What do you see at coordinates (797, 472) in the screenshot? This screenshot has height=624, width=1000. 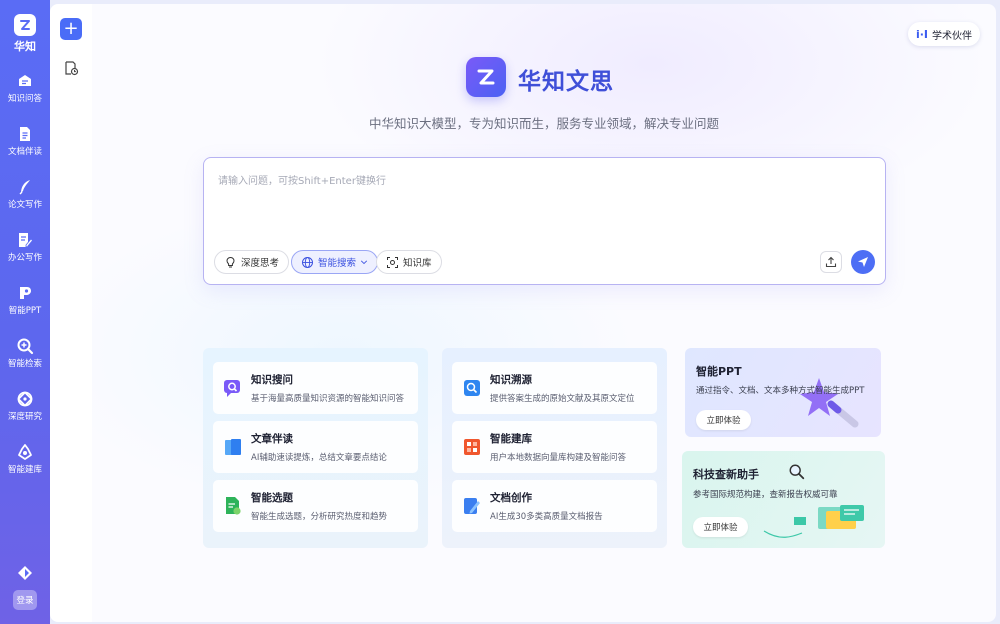 I see `magnifier-icon` at bounding box center [797, 472].